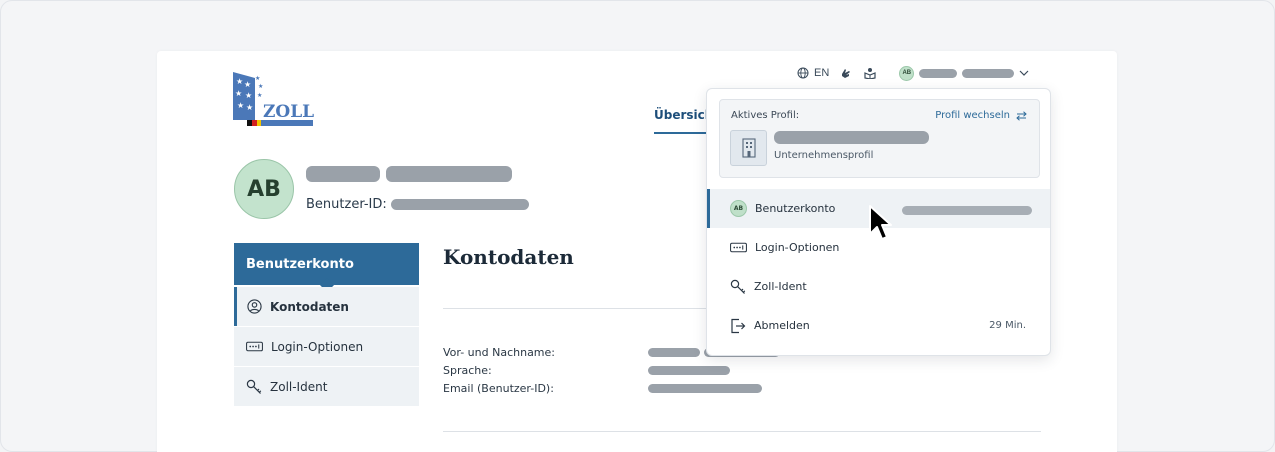 This screenshot has height=452, width=1275. What do you see at coordinates (299, 386) in the screenshot?
I see `sidebar-item-label: Zoll-Ident` at bounding box center [299, 386].